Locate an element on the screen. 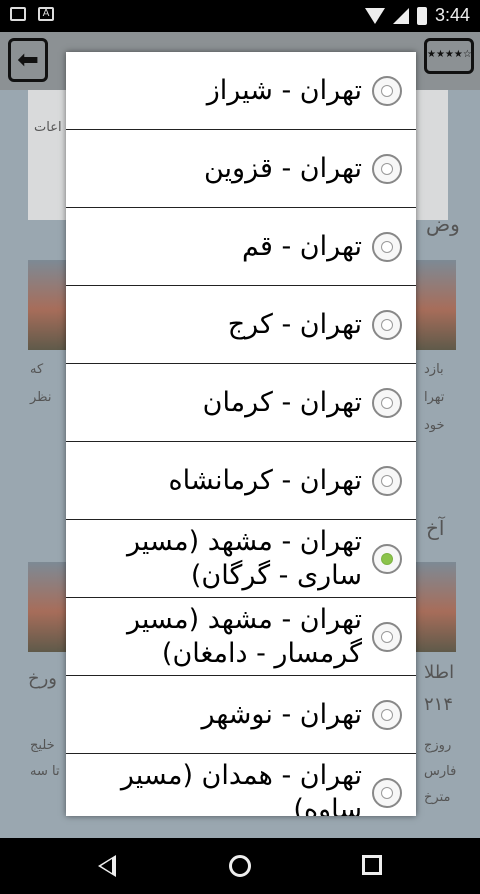 Image resolution: width=480 pixels, height=894 pixels. text-a-icon: A is located at coordinates (46, 14).